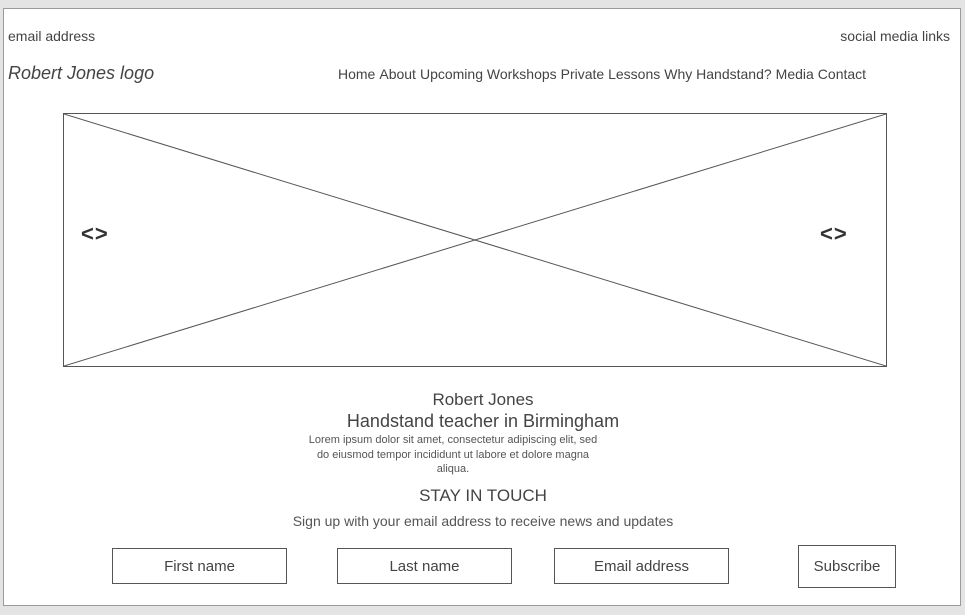  What do you see at coordinates (895, 36) in the screenshot?
I see `header-social-links: social media links` at bounding box center [895, 36].